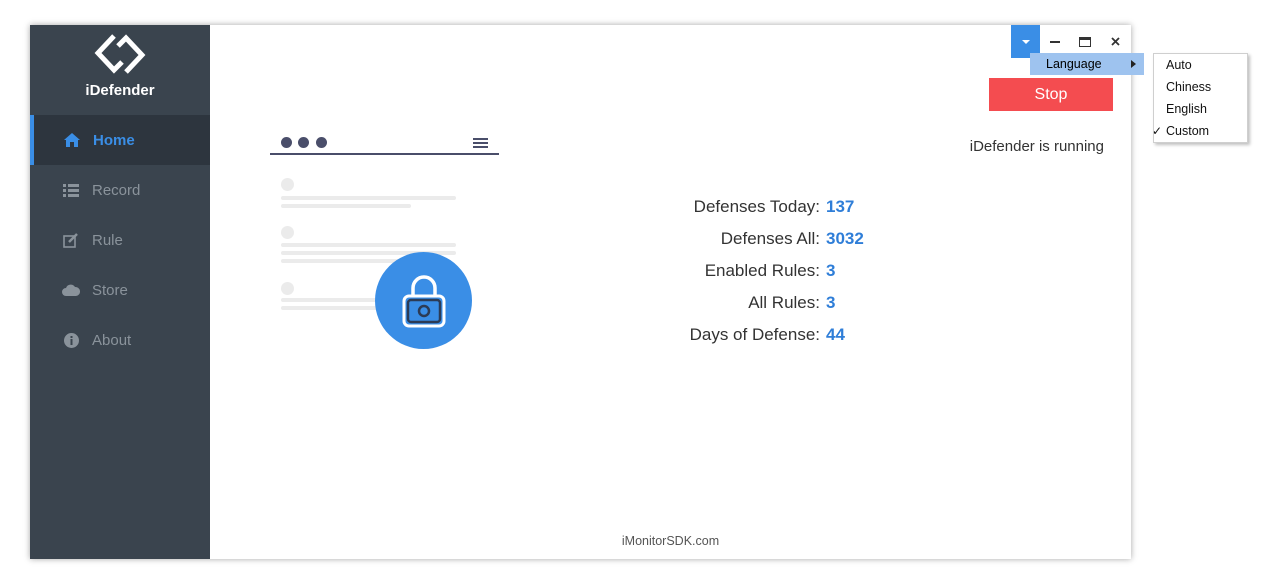 The height and width of the screenshot is (579, 1278). What do you see at coordinates (112, 340) in the screenshot?
I see `sidebar-item-label: About` at bounding box center [112, 340].